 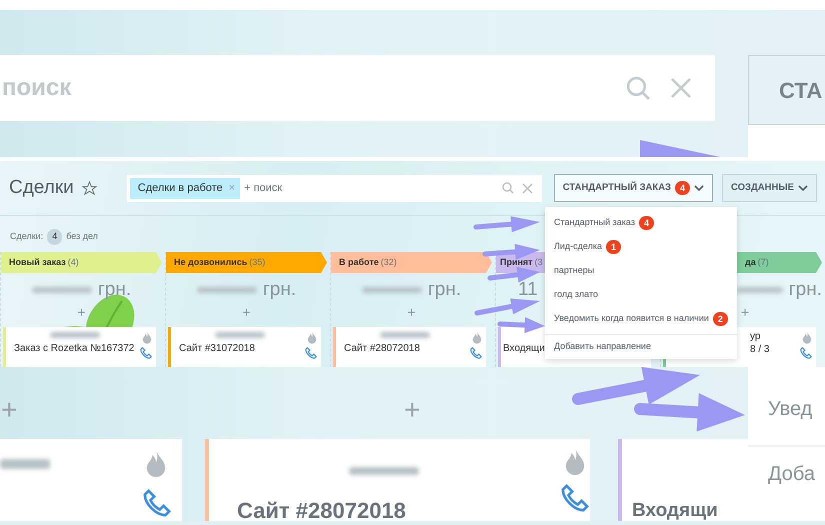 I want to click on column-total: 11, so click(x=528, y=290).